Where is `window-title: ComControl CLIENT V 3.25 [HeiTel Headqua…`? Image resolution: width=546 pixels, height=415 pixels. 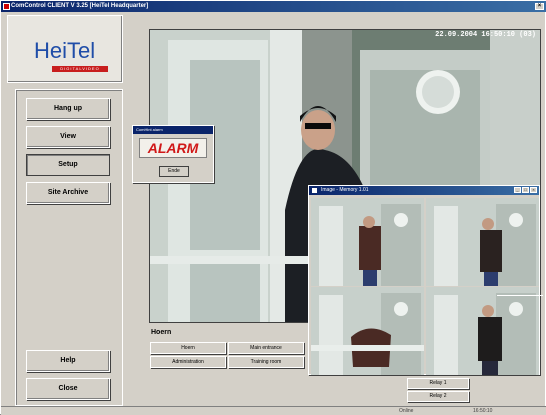
window-title: ComControl CLIENT V 3.25 [HeiTel Headqua… is located at coordinates (80, 6).